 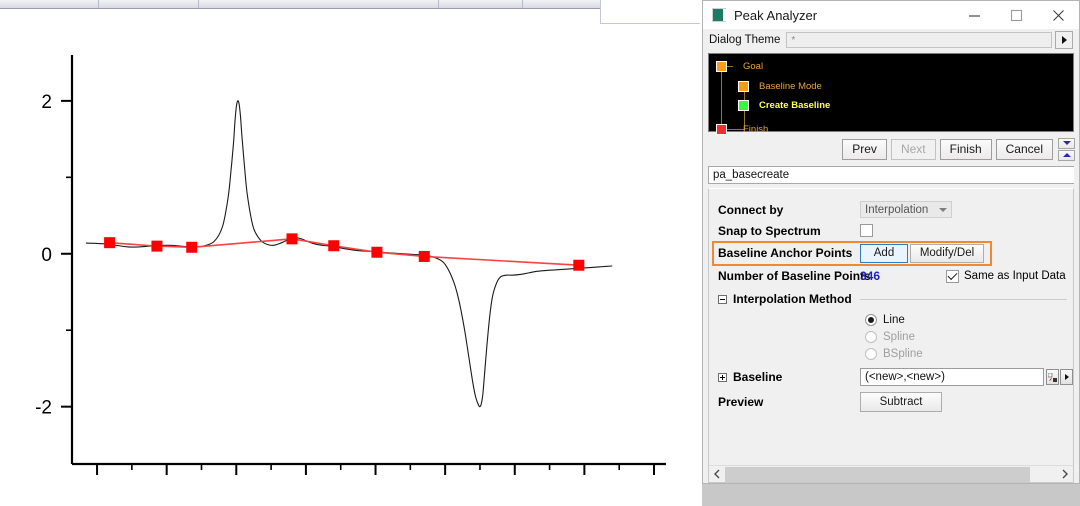 I want to click on range-picker-button, so click(x=1052, y=377).